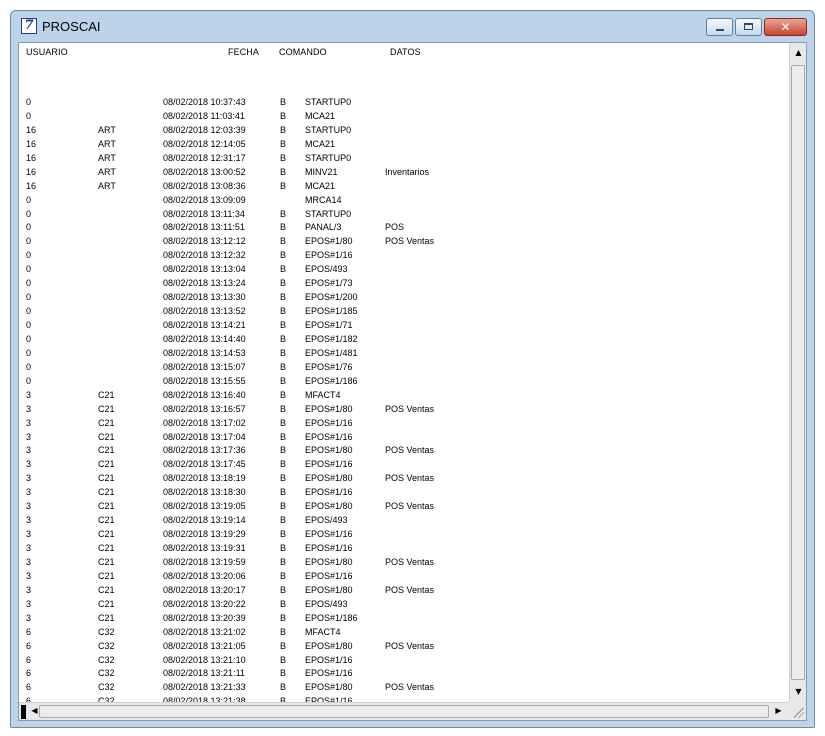 This screenshot has width=825, height=736. I want to click on table-row: 16 ART 08/02/2018 12:31:17 B STARTUP0, so click(404, 160).